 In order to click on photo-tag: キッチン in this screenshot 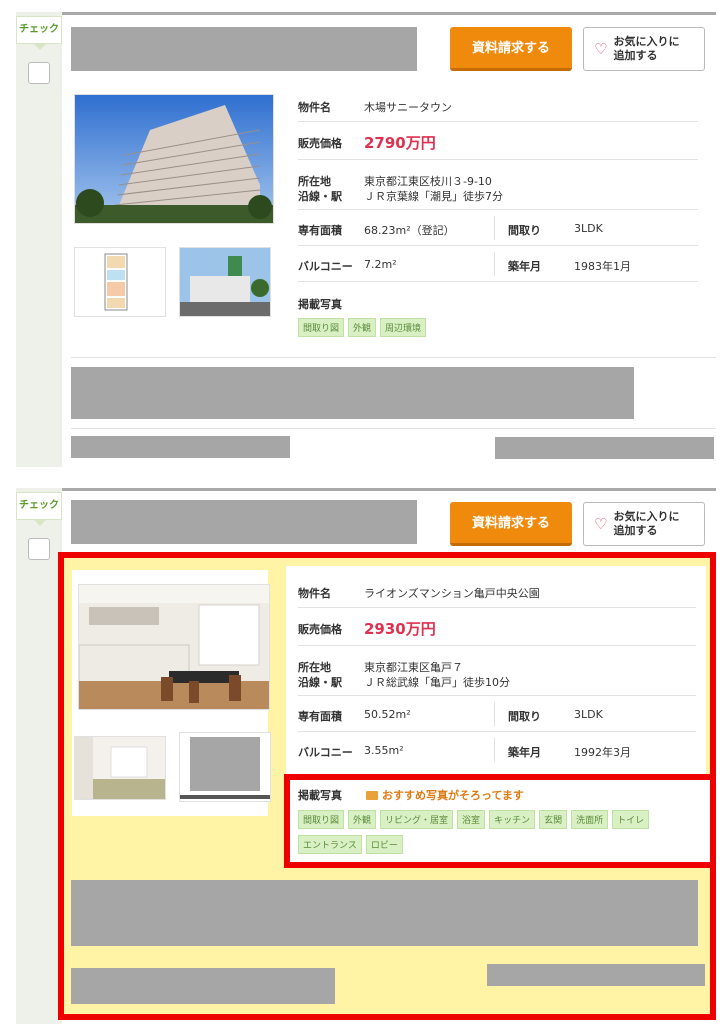, I will do `click(512, 819)`.